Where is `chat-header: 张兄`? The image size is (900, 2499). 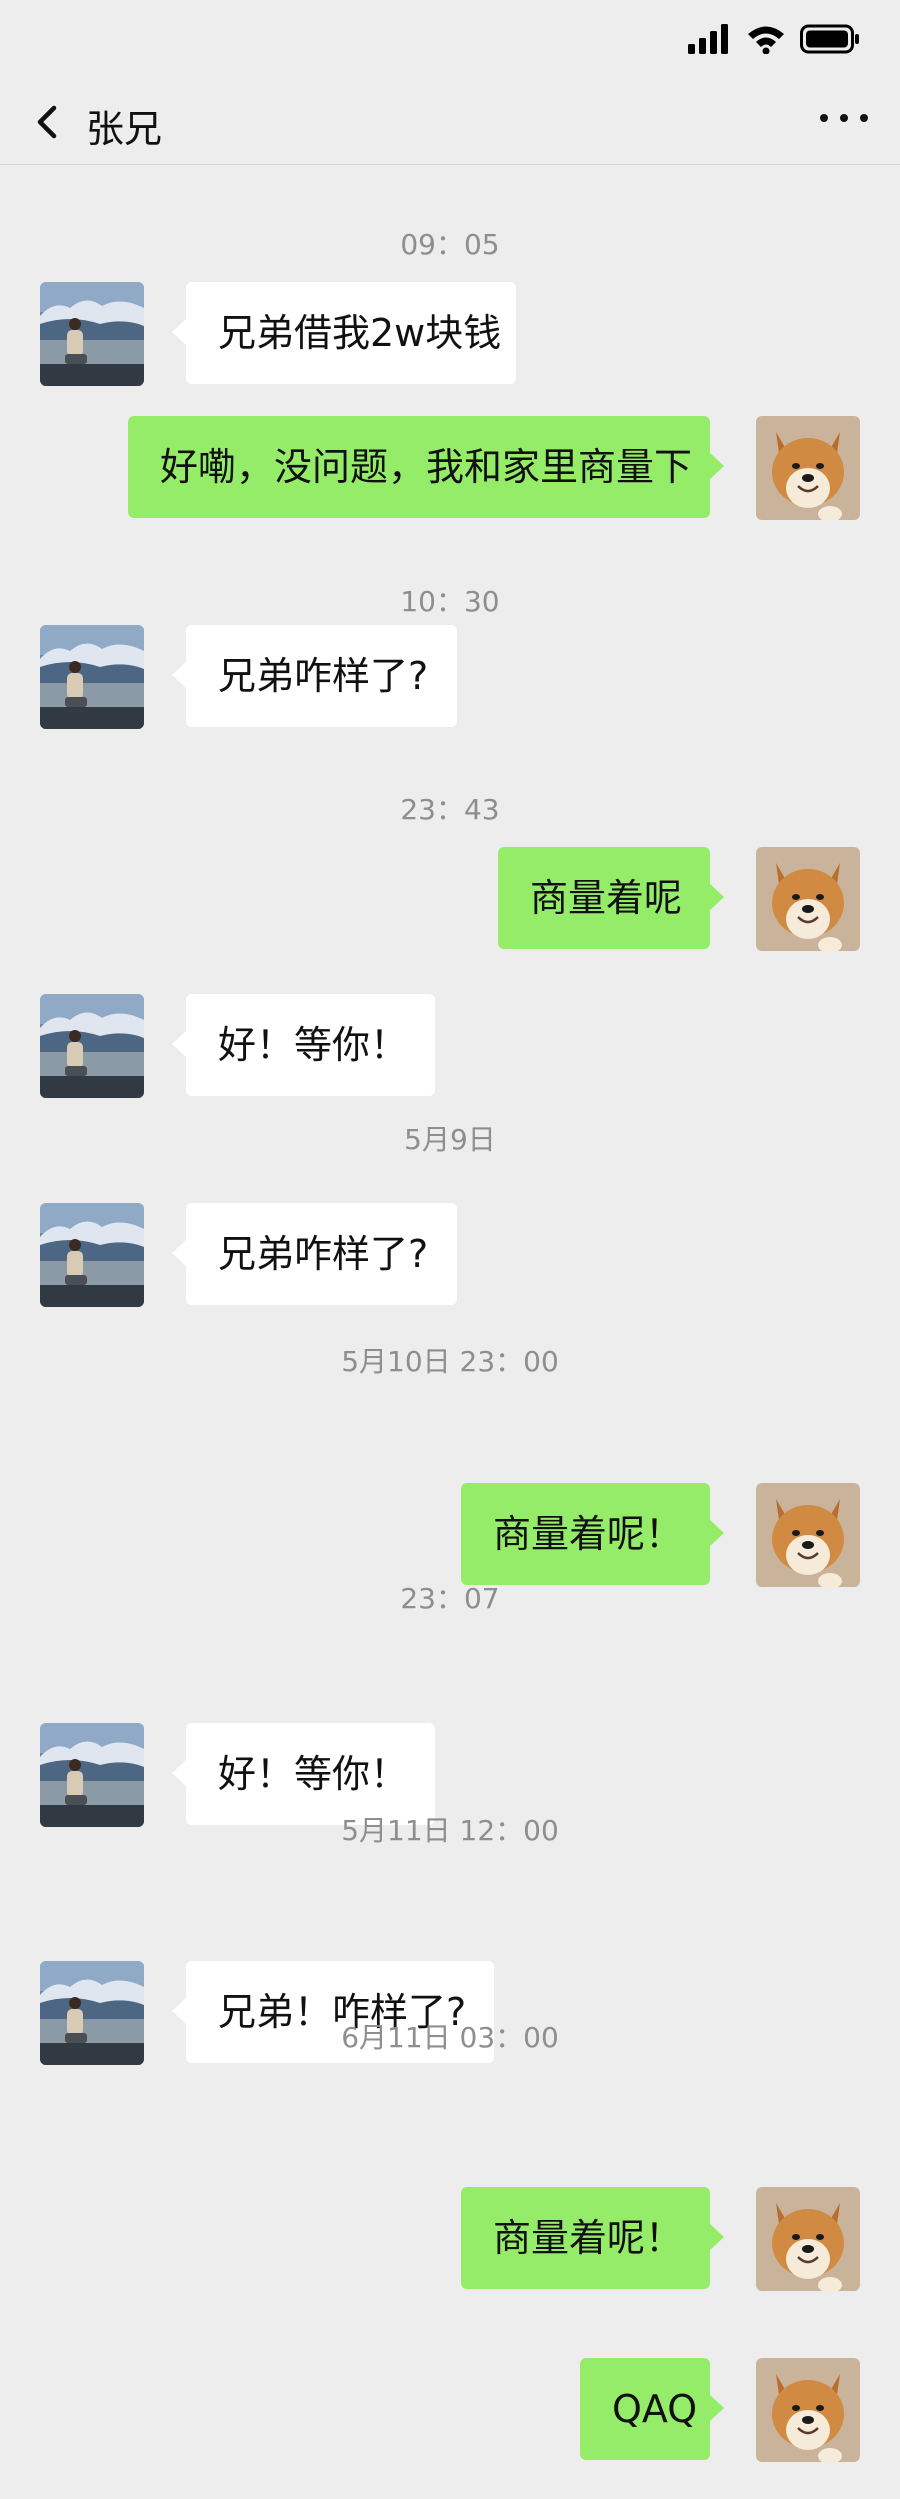
chat-header: 张兄 is located at coordinates (450, 122).